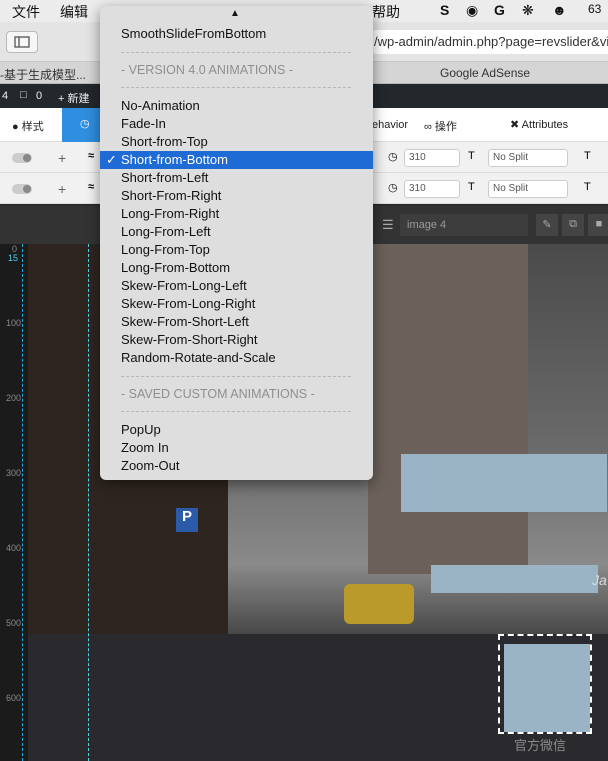 The image size is (608, 761). I want to click on menu-edit: 编辑, so click(74, 12).